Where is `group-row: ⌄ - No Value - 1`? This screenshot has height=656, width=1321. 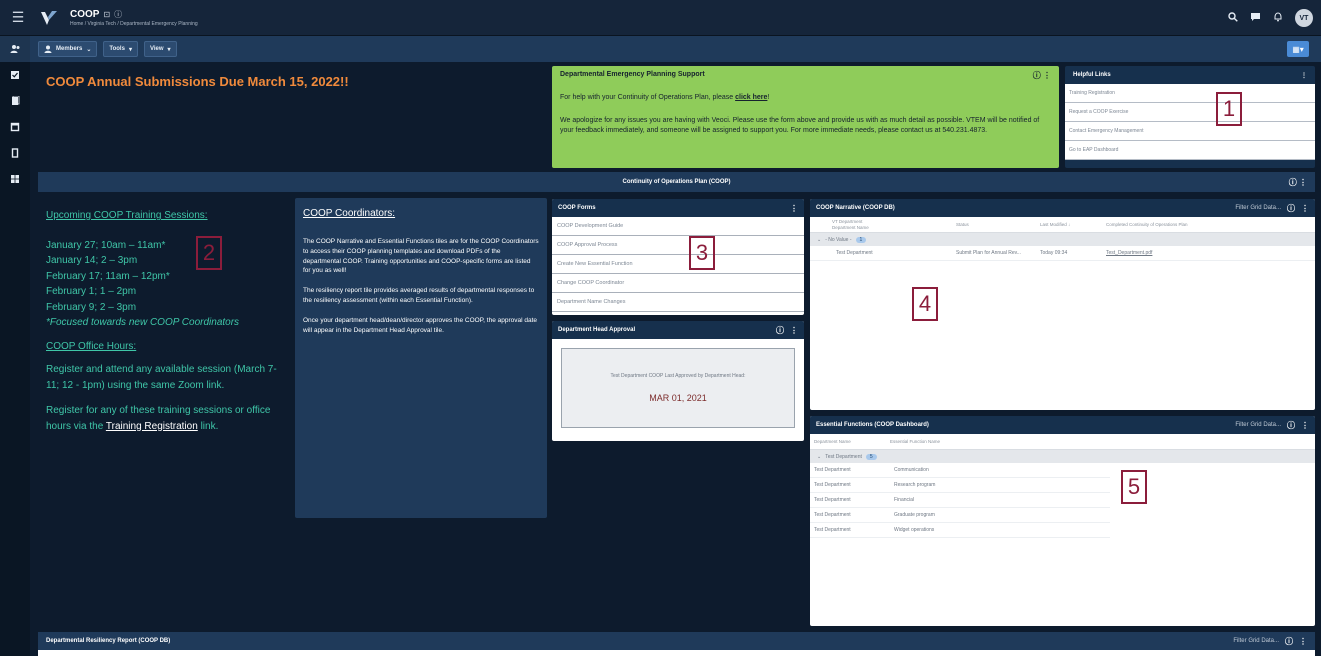
group-row: ⌄ - No Value - 1 is located at coordinates (1062, 239).